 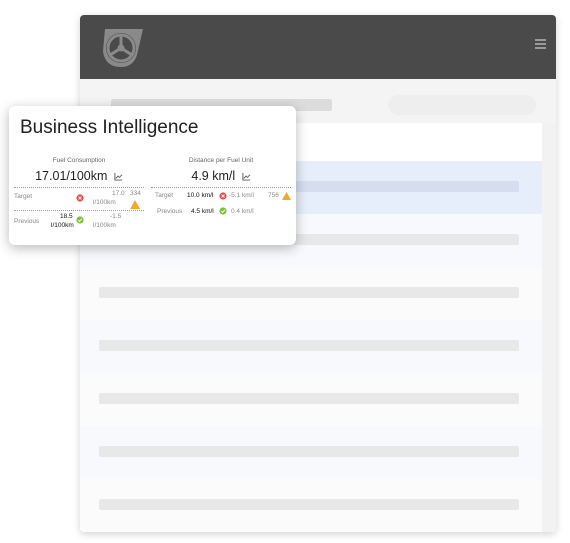 What do you see at coordinates (135, 193) in the screenshot?
I see `target-count: 334` at bounding box center [135, 193].